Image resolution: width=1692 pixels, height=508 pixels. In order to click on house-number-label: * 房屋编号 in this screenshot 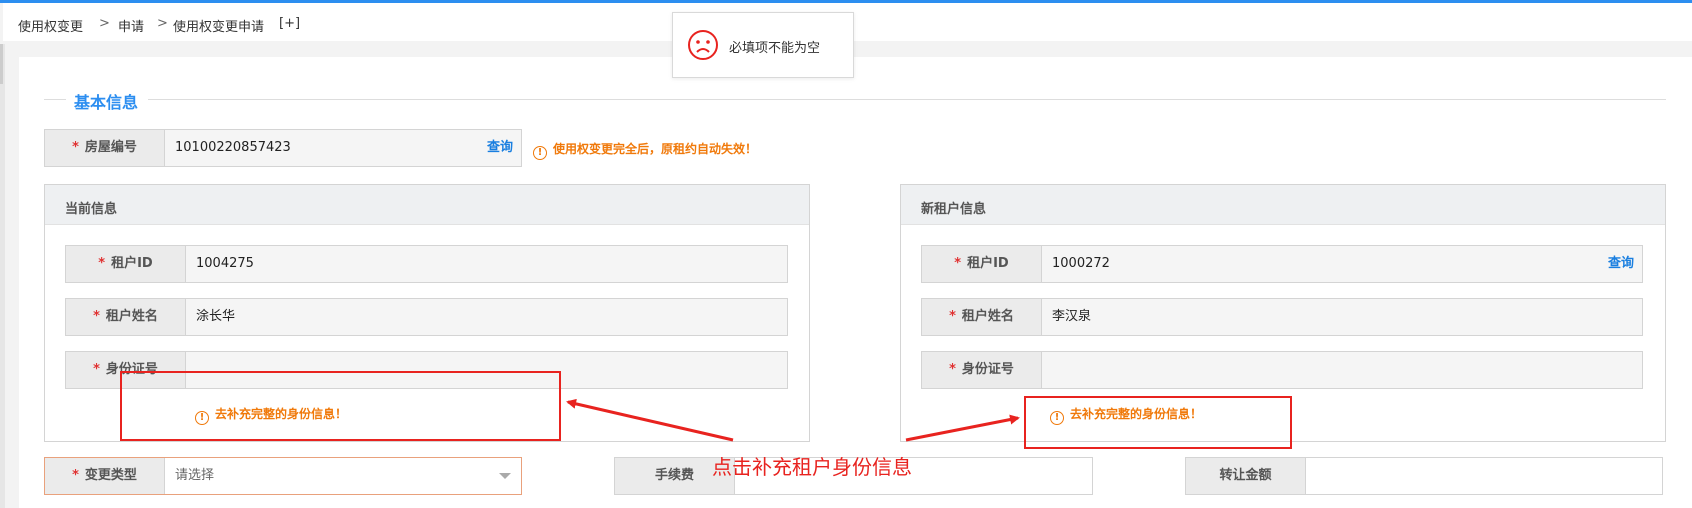, I will do `click(105, 148)`.